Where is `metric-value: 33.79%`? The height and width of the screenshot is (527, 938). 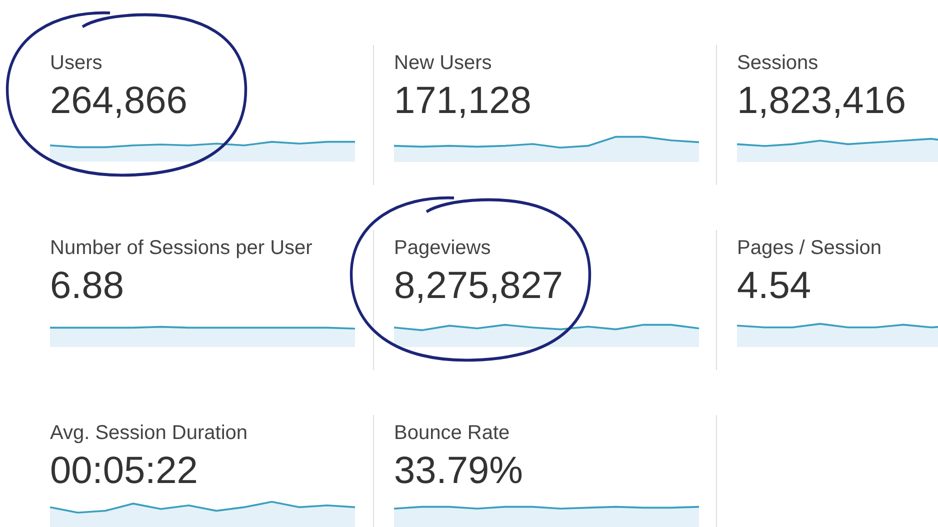 metric-value: 33.79% is located at coordinates (459, 471).